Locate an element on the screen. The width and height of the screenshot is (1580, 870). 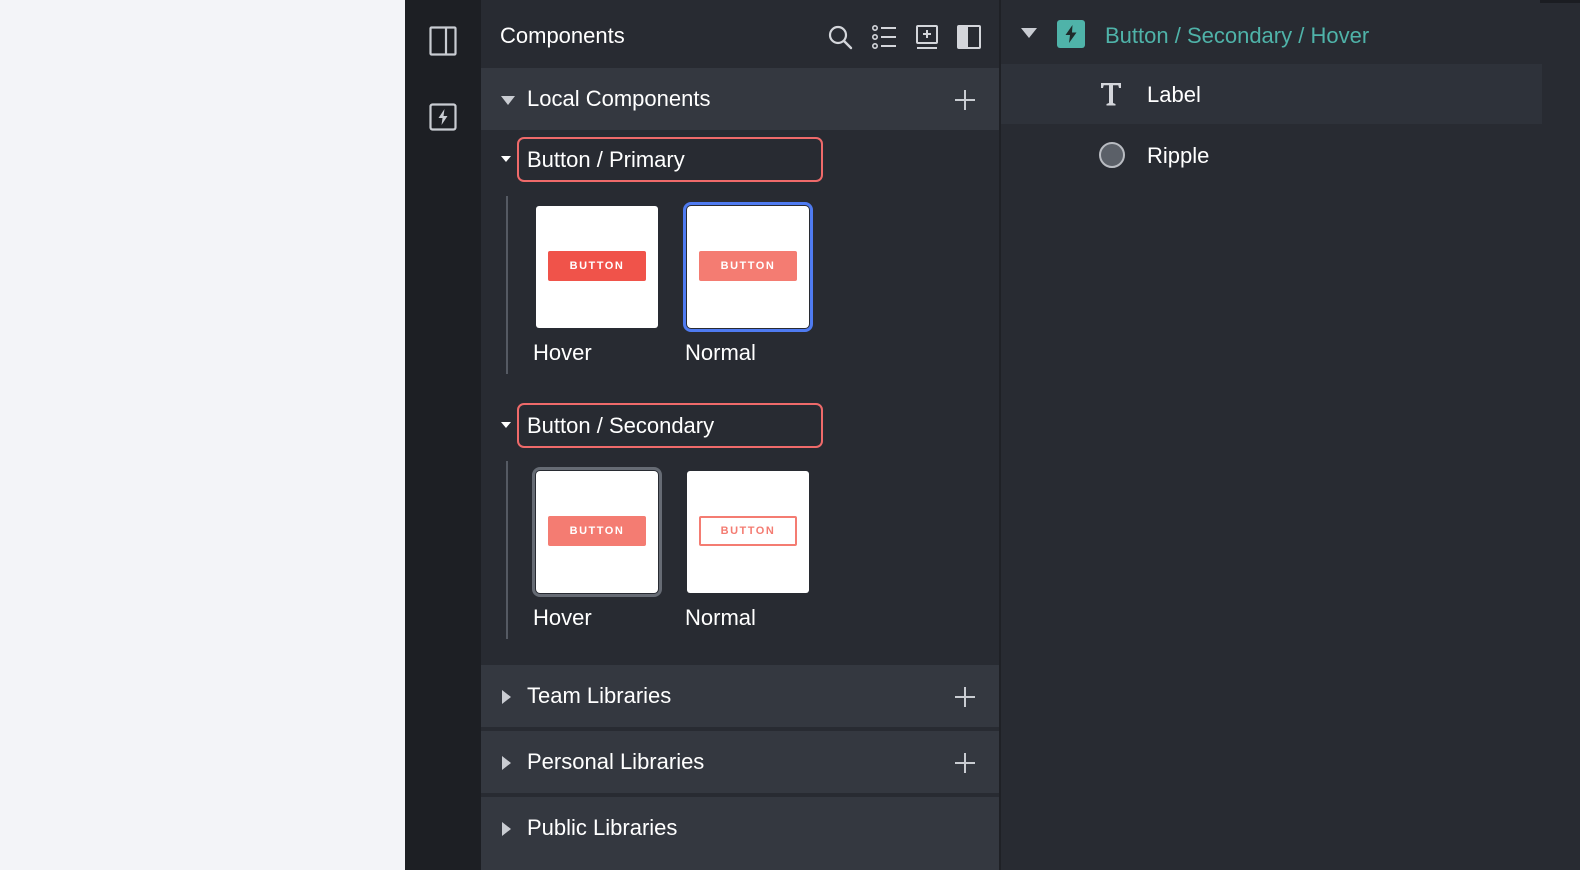
panel-header: Components is located at coordinates (740, 35).